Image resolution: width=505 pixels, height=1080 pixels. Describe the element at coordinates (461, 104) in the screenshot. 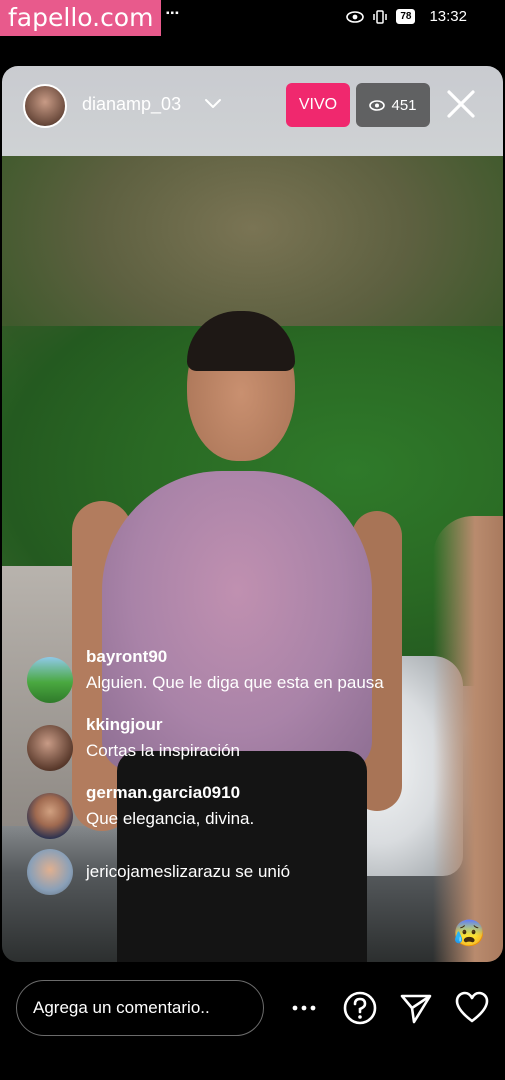

I see `close-icon` at that location.